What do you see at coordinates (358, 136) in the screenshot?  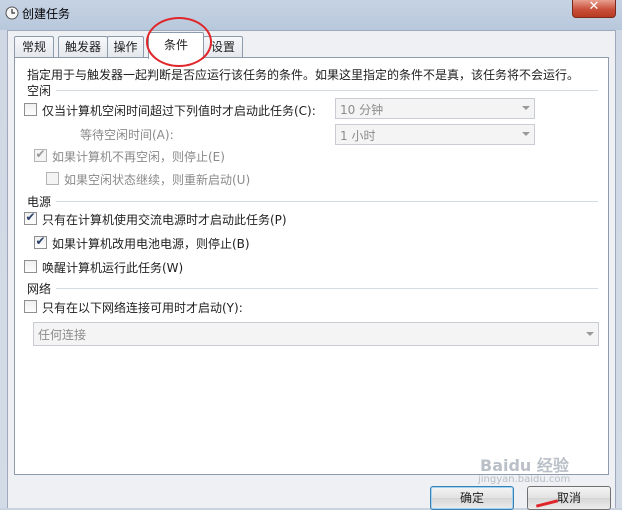 I see `wait-for-idle-value: 1 小时` at bounding box center [358, 136].